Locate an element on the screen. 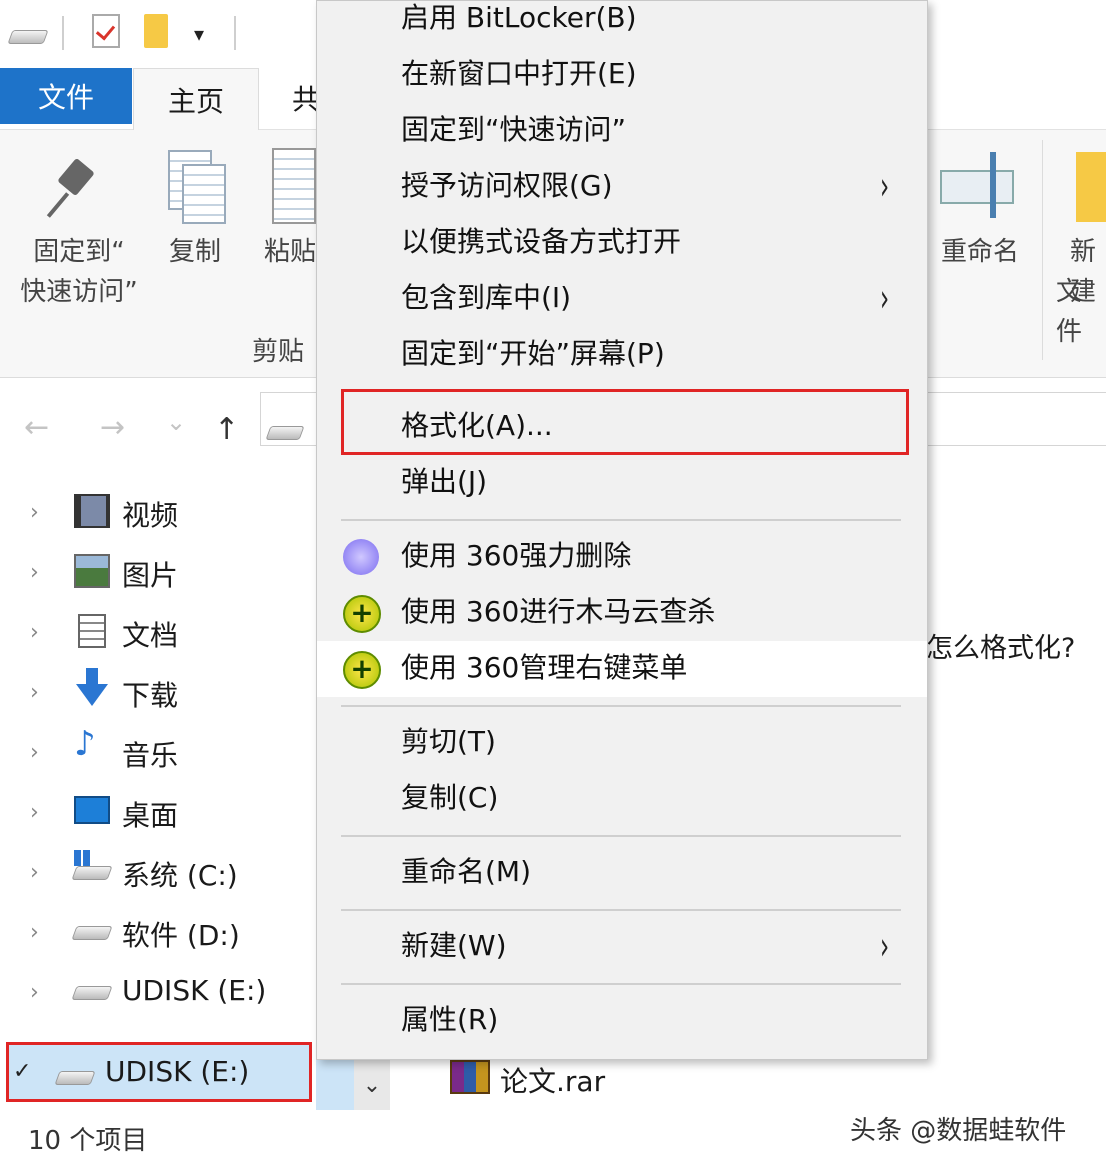 The image size is (1106, 1166). clipboard-group-label: 剪贴 is located at coordinates (278, 352).